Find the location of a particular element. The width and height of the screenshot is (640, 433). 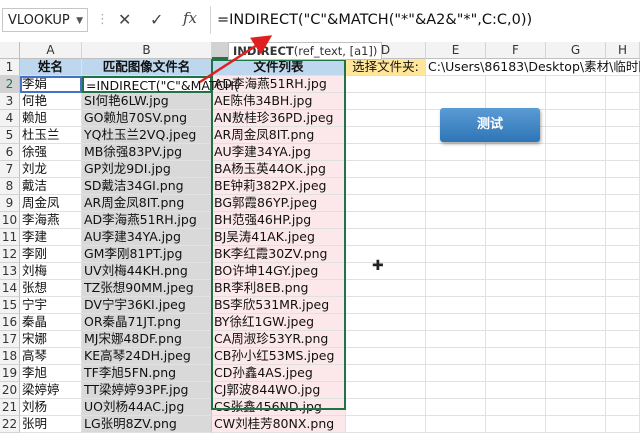

row-header: 22 is located at coordinates (10, 424).